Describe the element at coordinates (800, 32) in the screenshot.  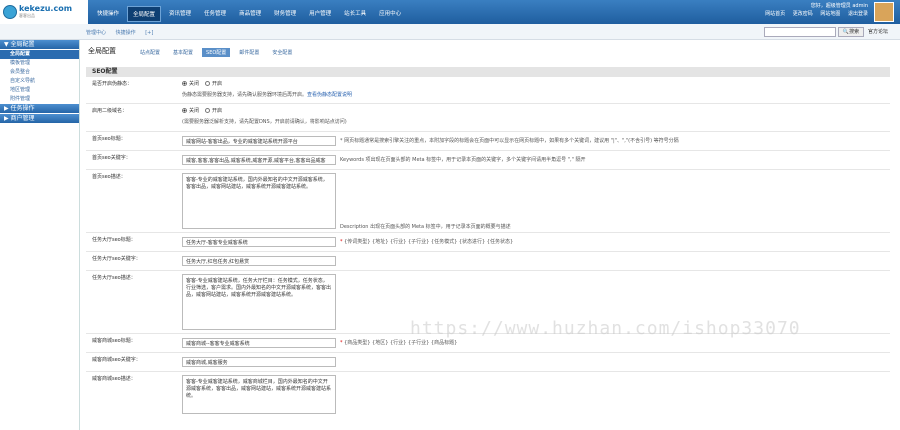
I see `search-input` at that location.